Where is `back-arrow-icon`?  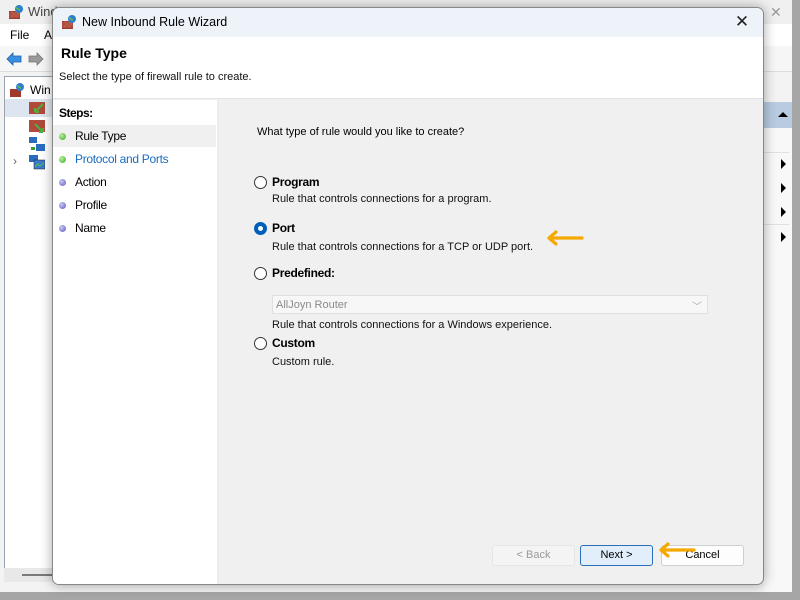 back-arrow-icon is located at coordinates (14, 60).